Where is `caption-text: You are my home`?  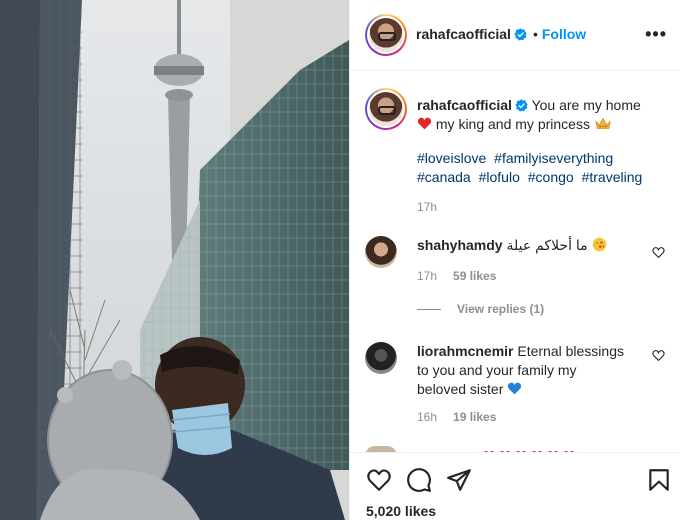
caption-text: You are my home is located at coordinates (586, 105).